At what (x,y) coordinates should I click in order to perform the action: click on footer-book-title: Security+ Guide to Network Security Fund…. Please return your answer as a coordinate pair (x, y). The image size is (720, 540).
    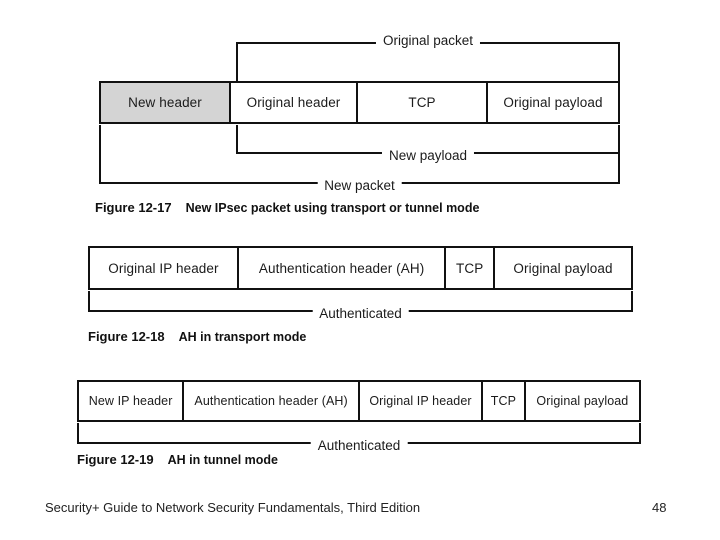
    Looking at the image, I should click on (233, 507).